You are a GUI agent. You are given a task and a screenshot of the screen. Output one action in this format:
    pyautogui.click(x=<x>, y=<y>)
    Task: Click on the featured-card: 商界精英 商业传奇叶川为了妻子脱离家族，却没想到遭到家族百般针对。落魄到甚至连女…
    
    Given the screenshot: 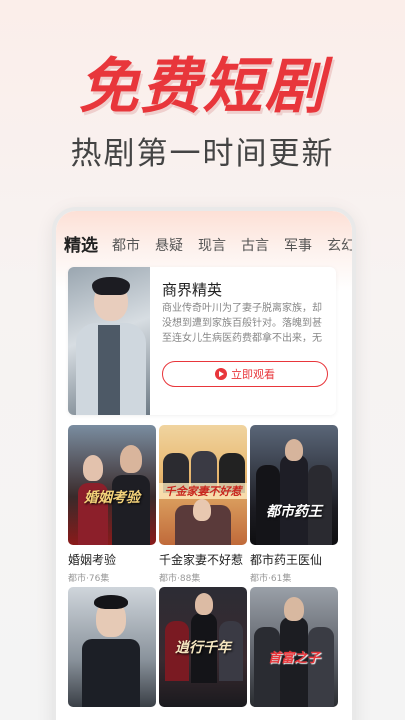 What is the action you would take?
    pyautogui.click(x=202, y=341)
    